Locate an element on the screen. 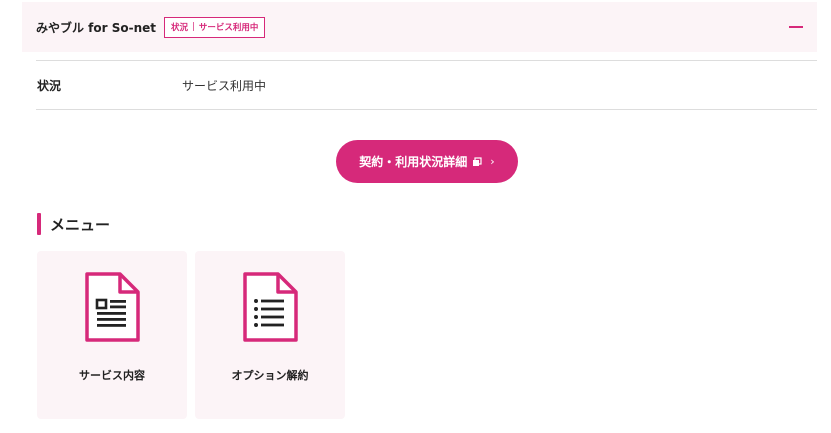  menu-card-option-cancel: オプション解約 is located at coordinates (270, 335).